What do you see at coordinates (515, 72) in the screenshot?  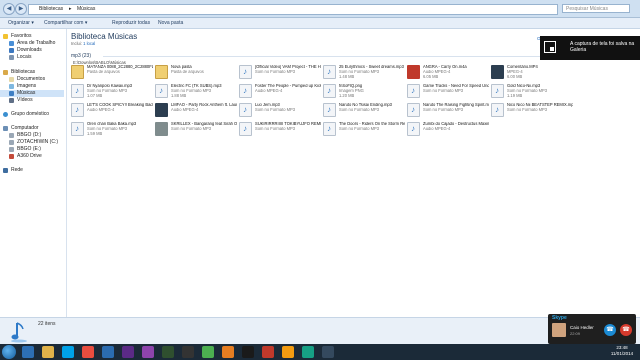 I see `file-type: MPEG-4` at bounding box center [515, 72].